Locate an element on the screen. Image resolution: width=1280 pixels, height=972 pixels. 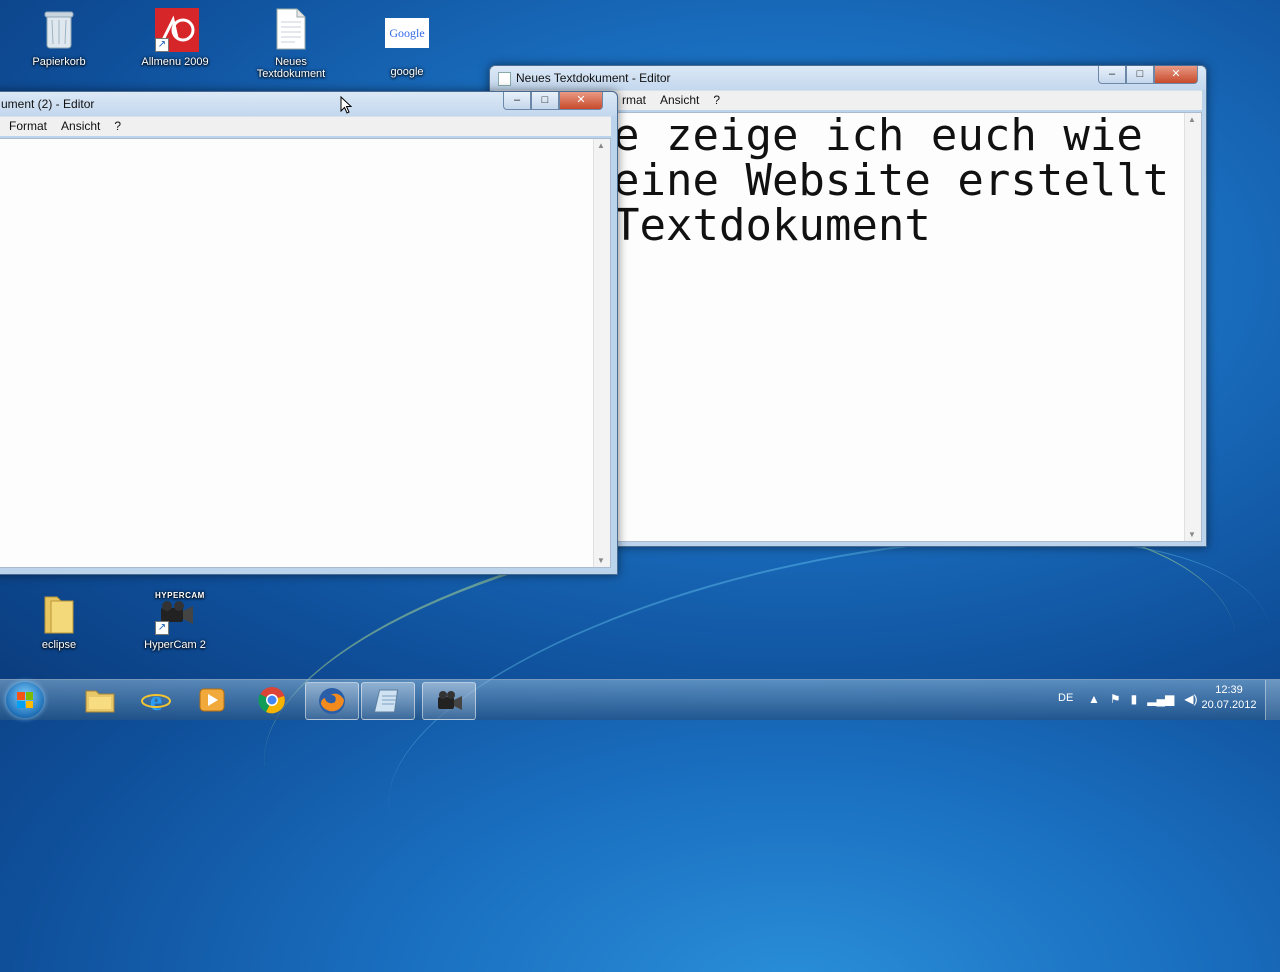
taskbar-internet-explorer: e is located at coordinates (156, 700).